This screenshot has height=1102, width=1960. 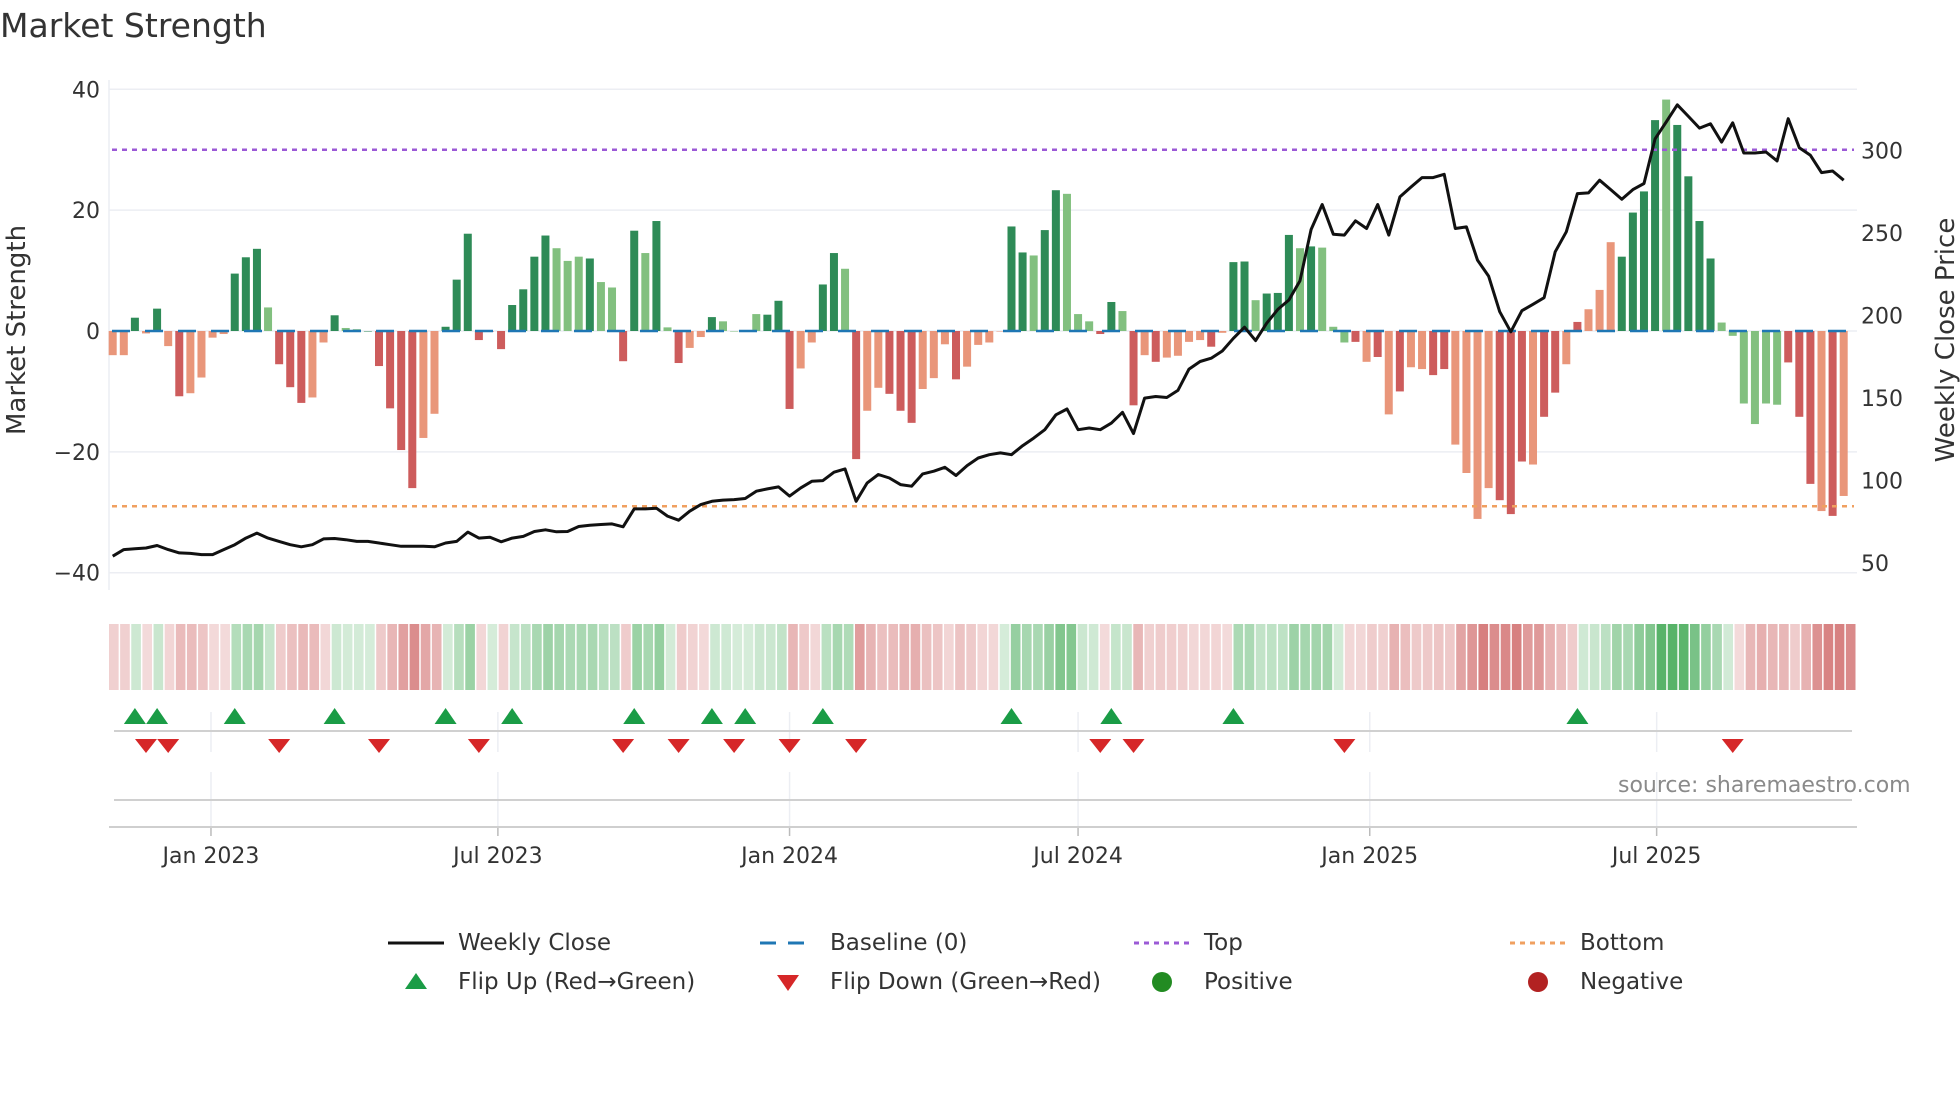 I want to click on y2-tick-label: 100, so click(x=1882, y=481).